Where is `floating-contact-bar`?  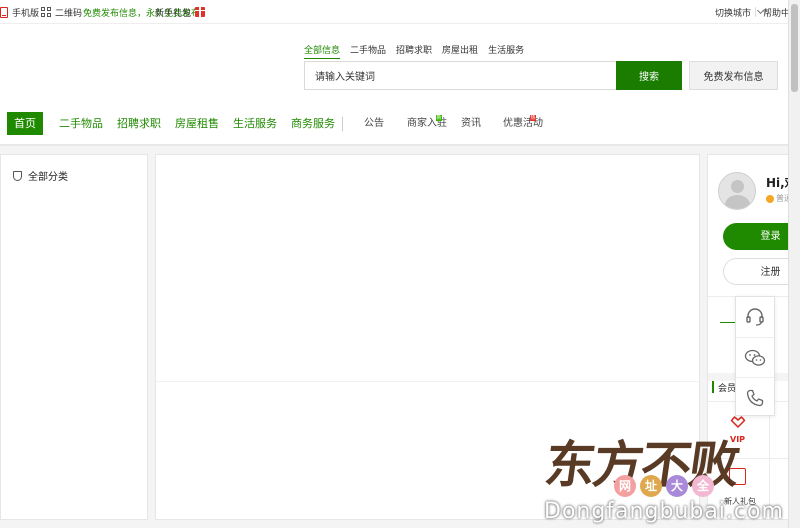
floating-contact-bar is located at coordinates (755, 356).